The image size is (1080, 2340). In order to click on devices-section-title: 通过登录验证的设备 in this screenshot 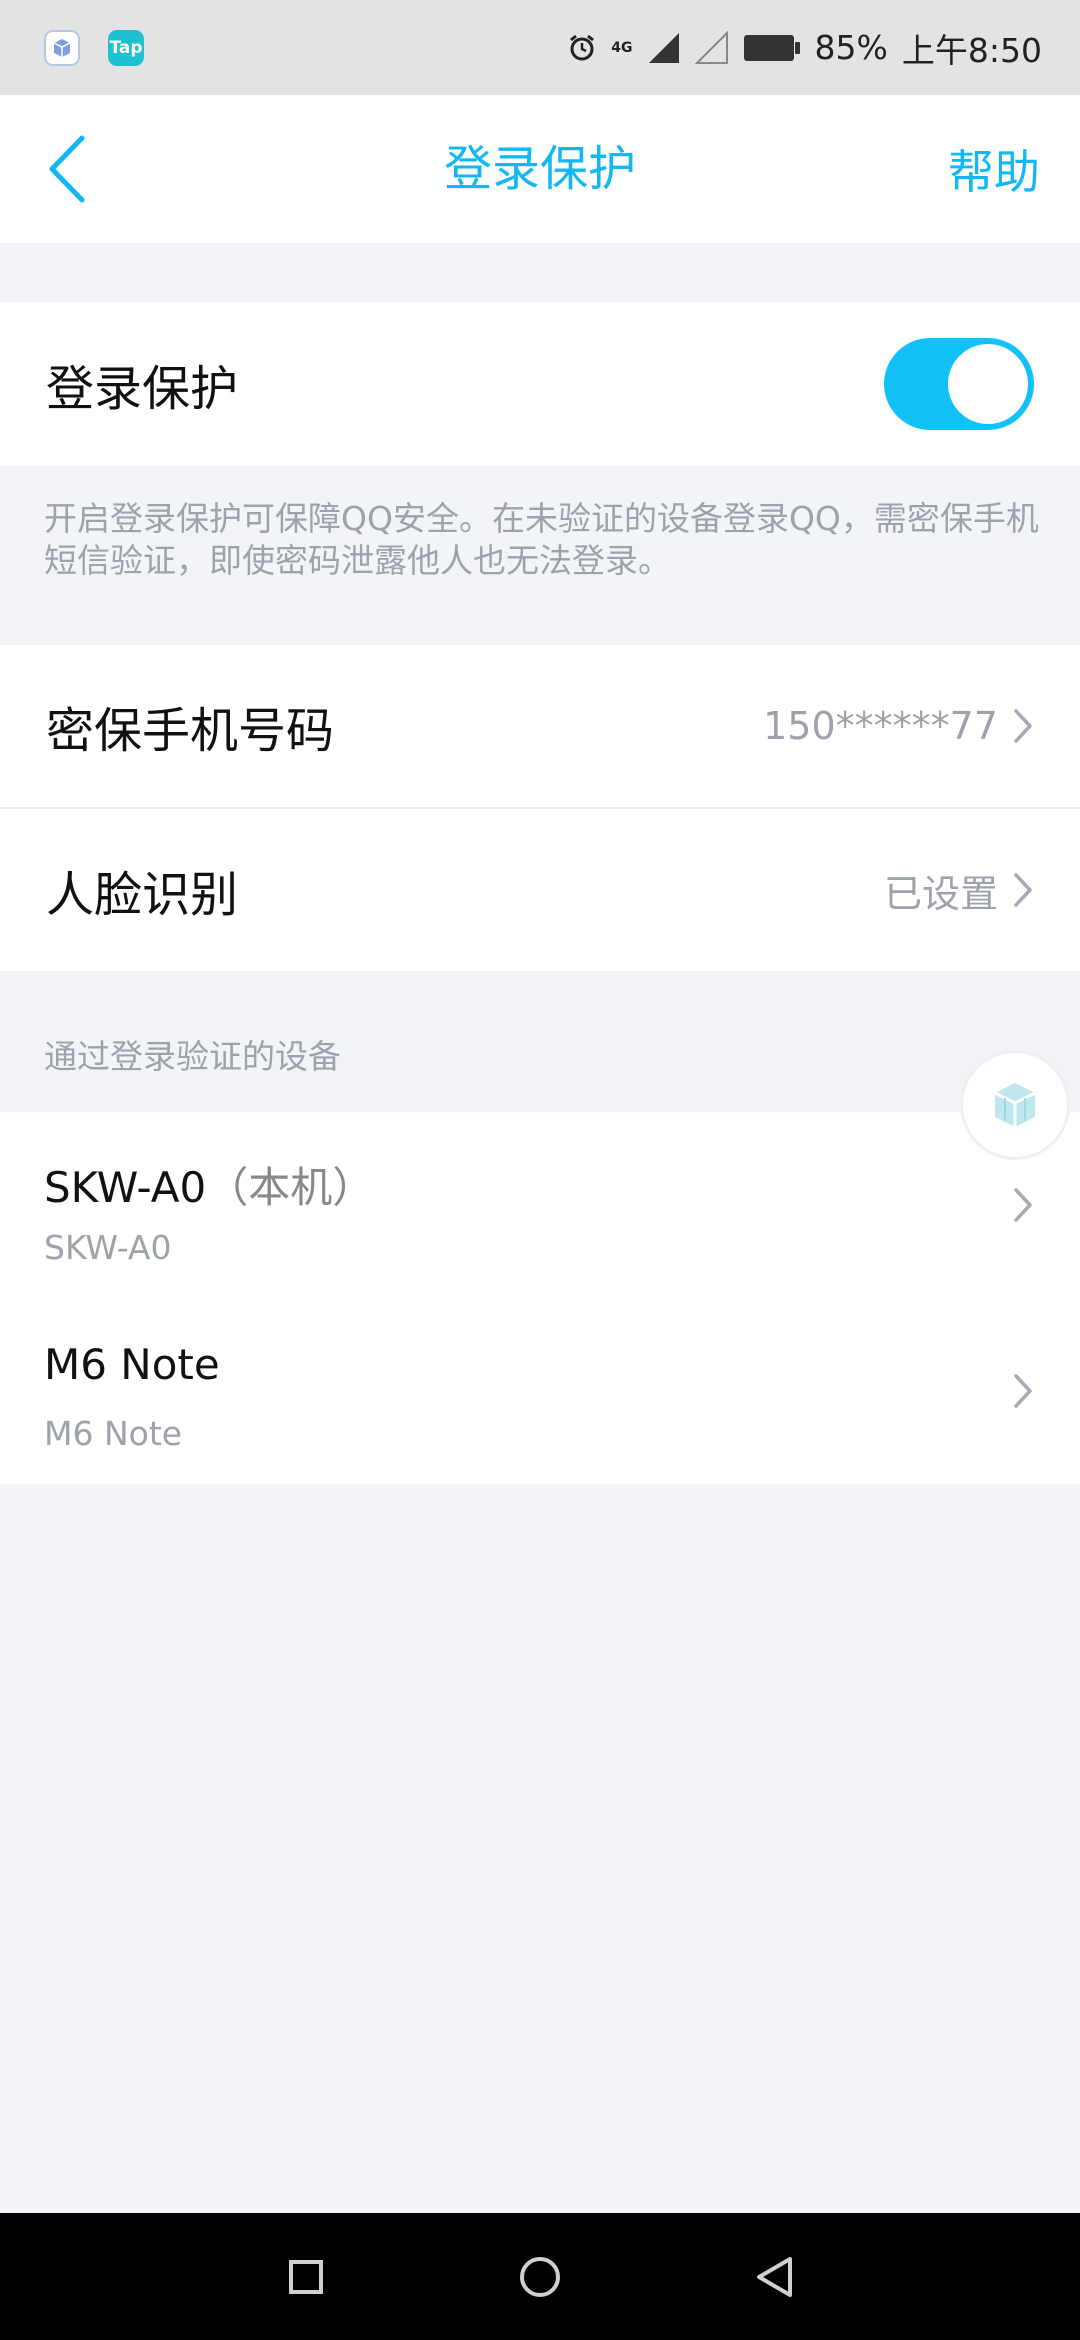, I will do `click(192, 1056)`.